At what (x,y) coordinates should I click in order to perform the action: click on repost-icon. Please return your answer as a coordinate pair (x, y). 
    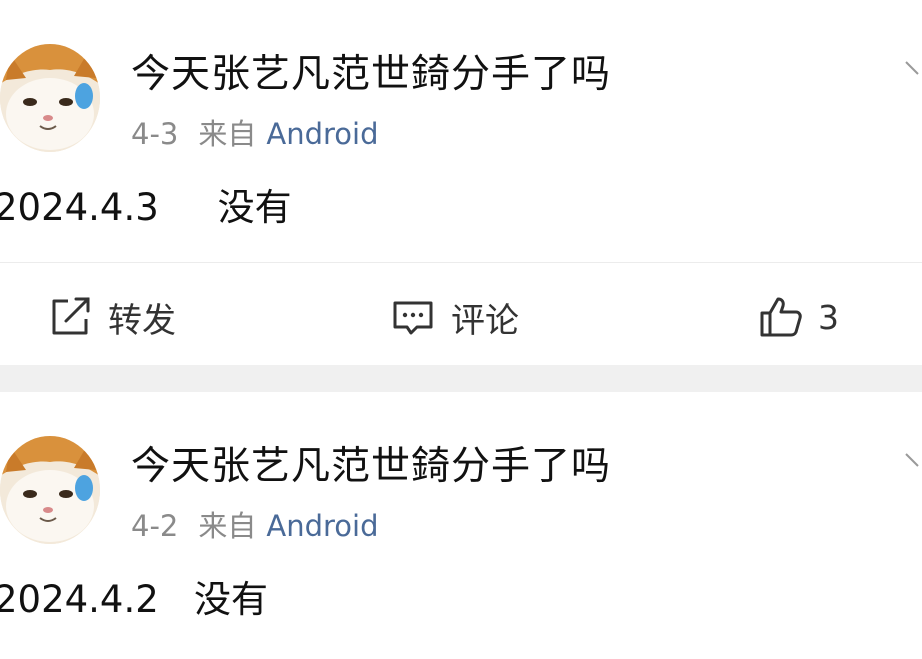
    Looking at the image, I should click on (71, 316).